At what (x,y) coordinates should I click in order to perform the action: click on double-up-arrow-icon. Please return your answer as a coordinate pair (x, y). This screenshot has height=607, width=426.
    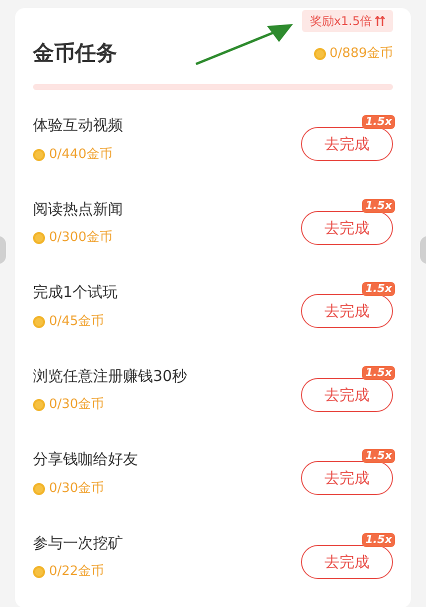
    Looking at the image, I should click on (380, 21).